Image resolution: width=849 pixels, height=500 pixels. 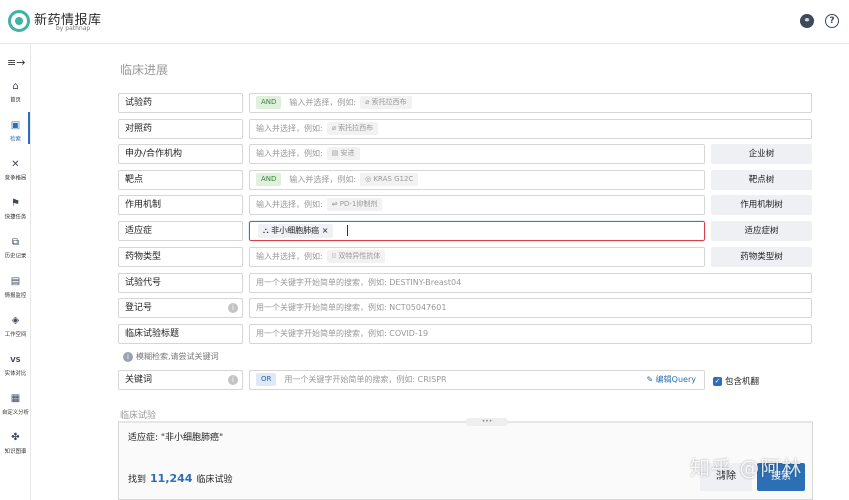 What do you see at coordinates (180, 334) in the screenshot?
I see `field-label: 临床试验标题` at bounding box center [180, 334].